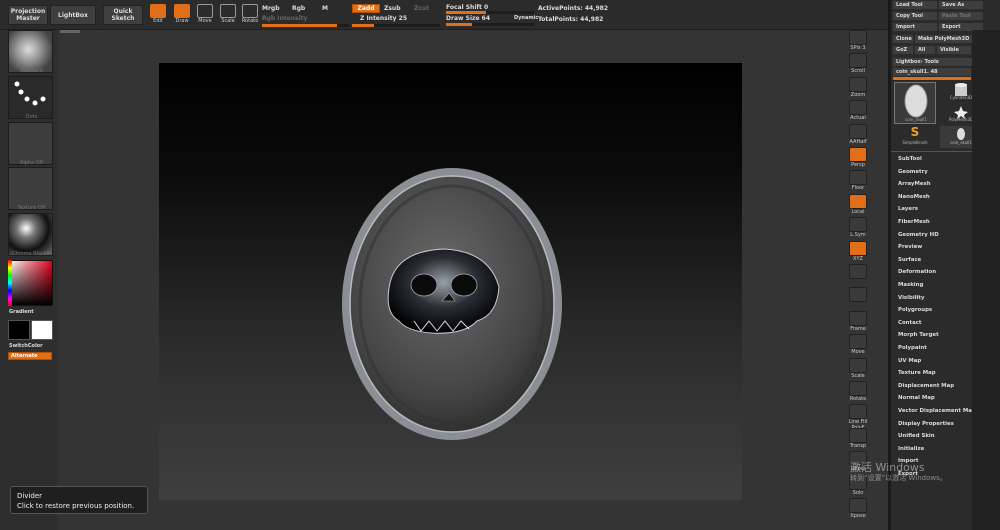 The width and height of the screenshot is (1000, 530). I want to click on right-tool-6: Floor, so click(858, 183).